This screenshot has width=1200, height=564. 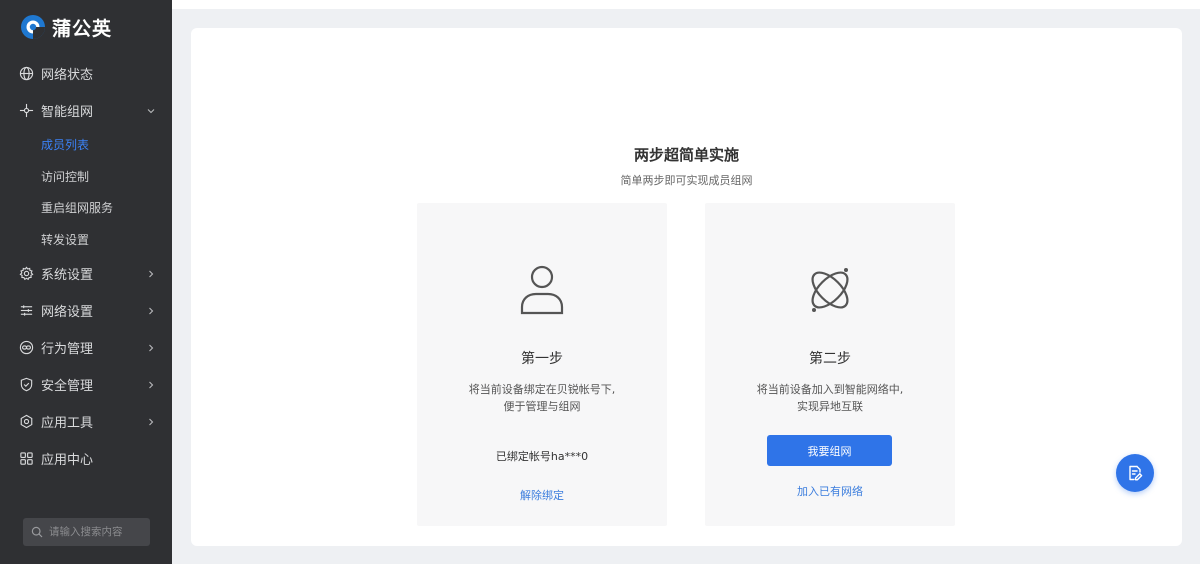 What do you see at coordinates (686, 155) in the screenshot?
I see `page-title: 两步超简单实施` at bounding box center [686, 155].